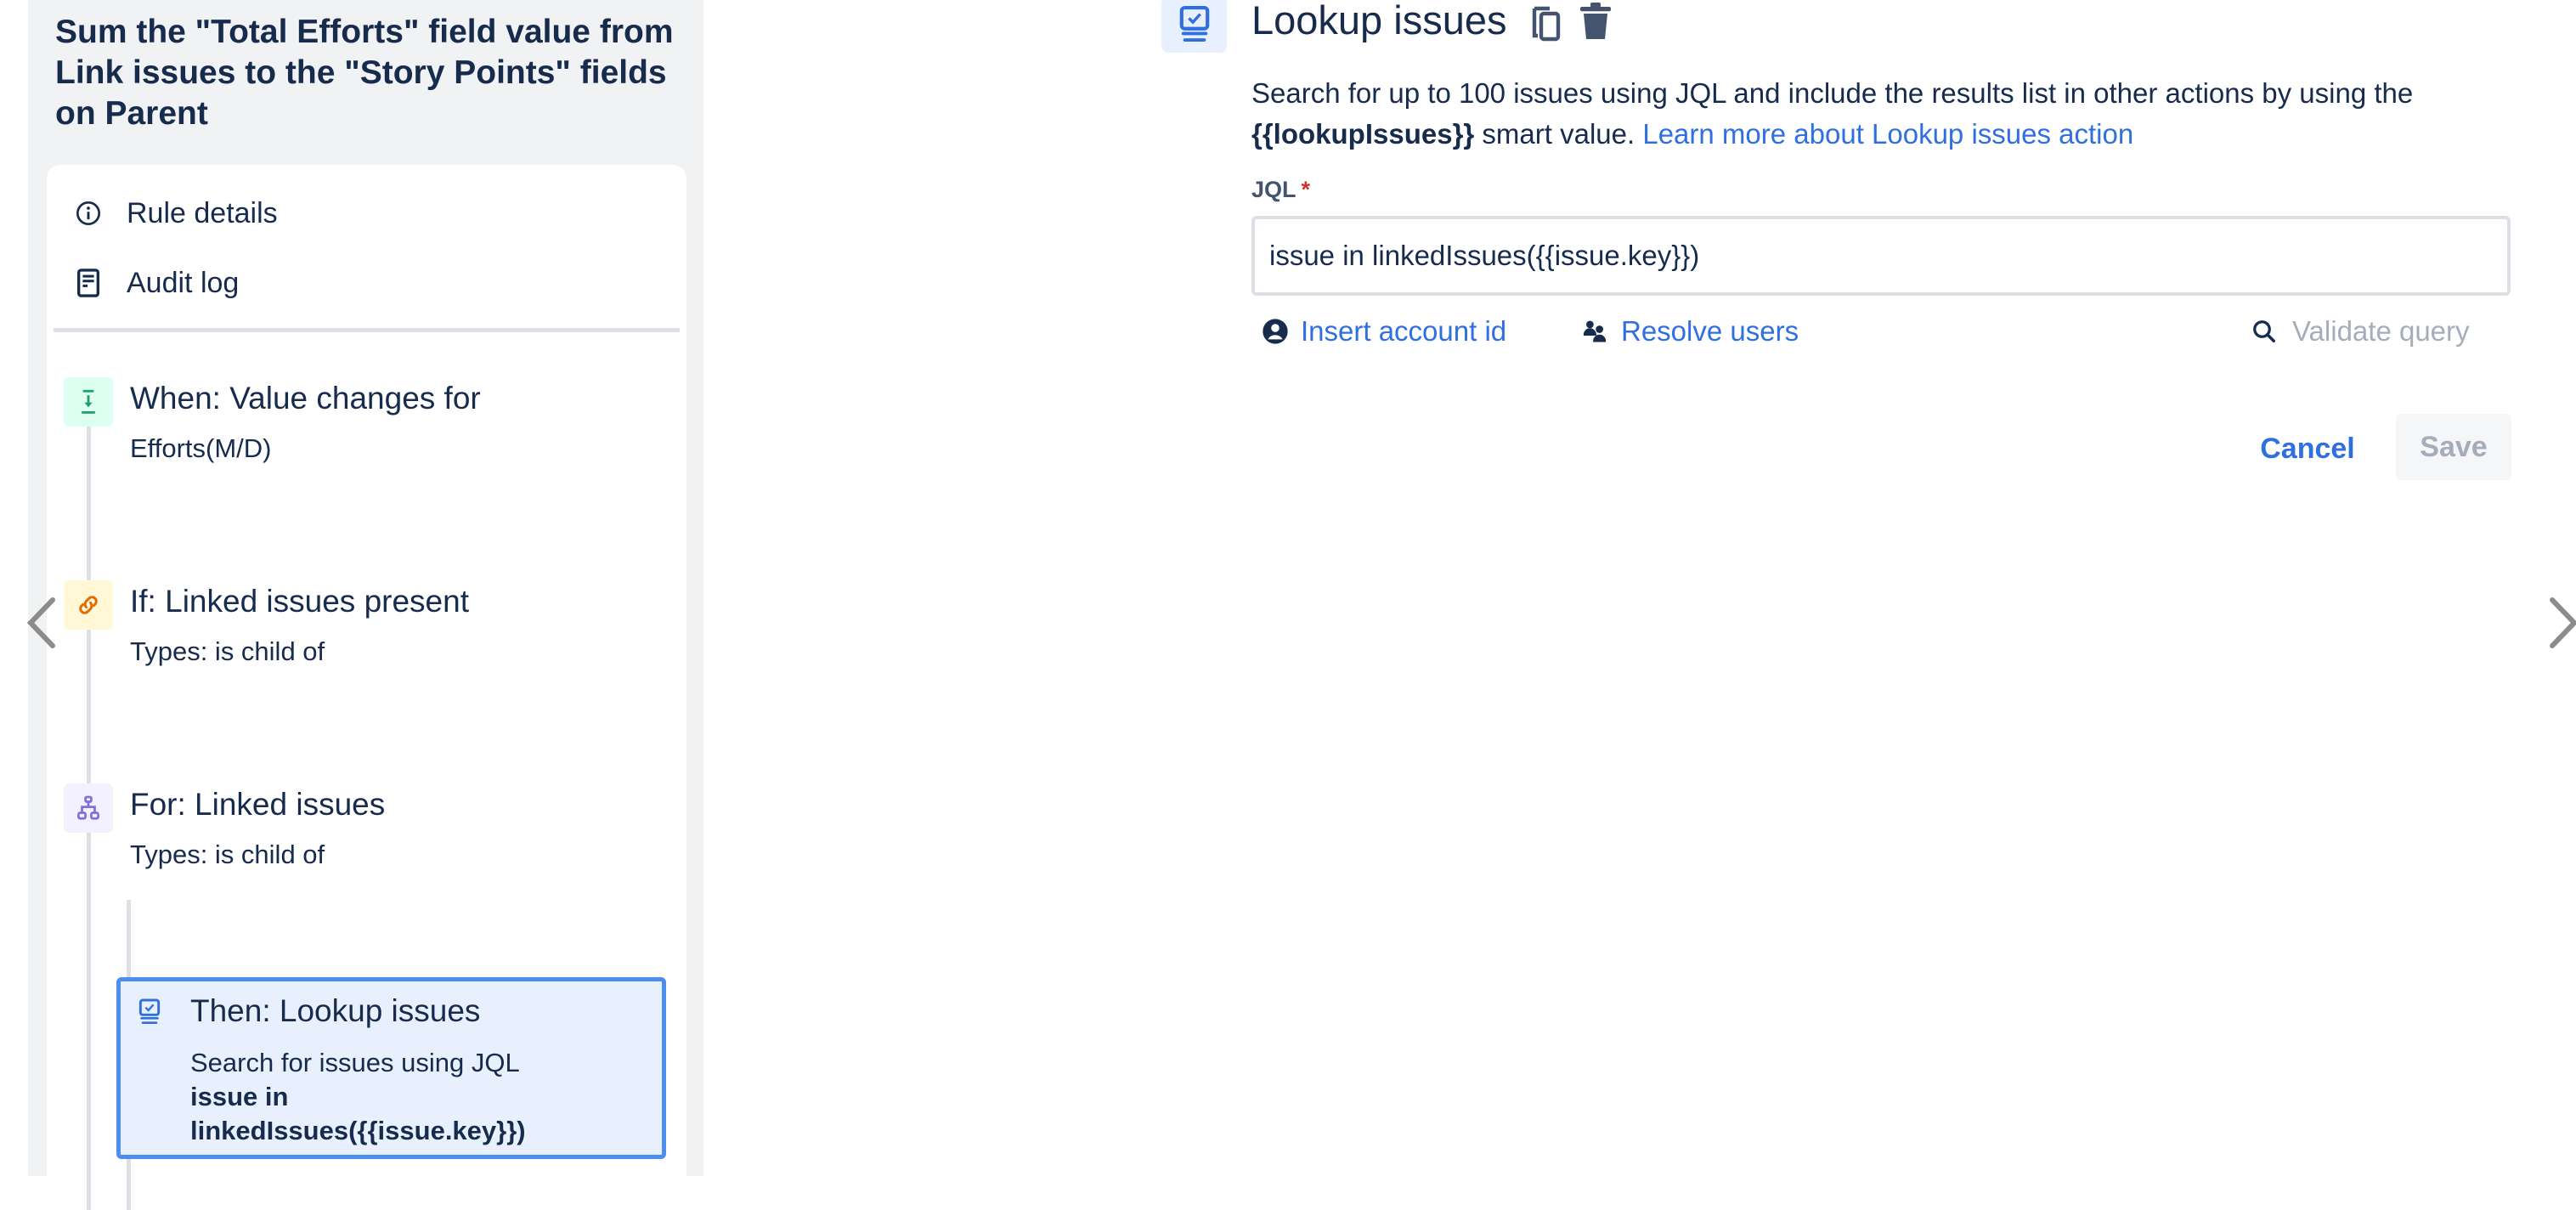 This screenshot has height=1210, width=2576. What do you see at coordinates (1710, 331) in the screenshot?
I see `resolve-users-label: Resolve users` at bounding box center [1710, 331].